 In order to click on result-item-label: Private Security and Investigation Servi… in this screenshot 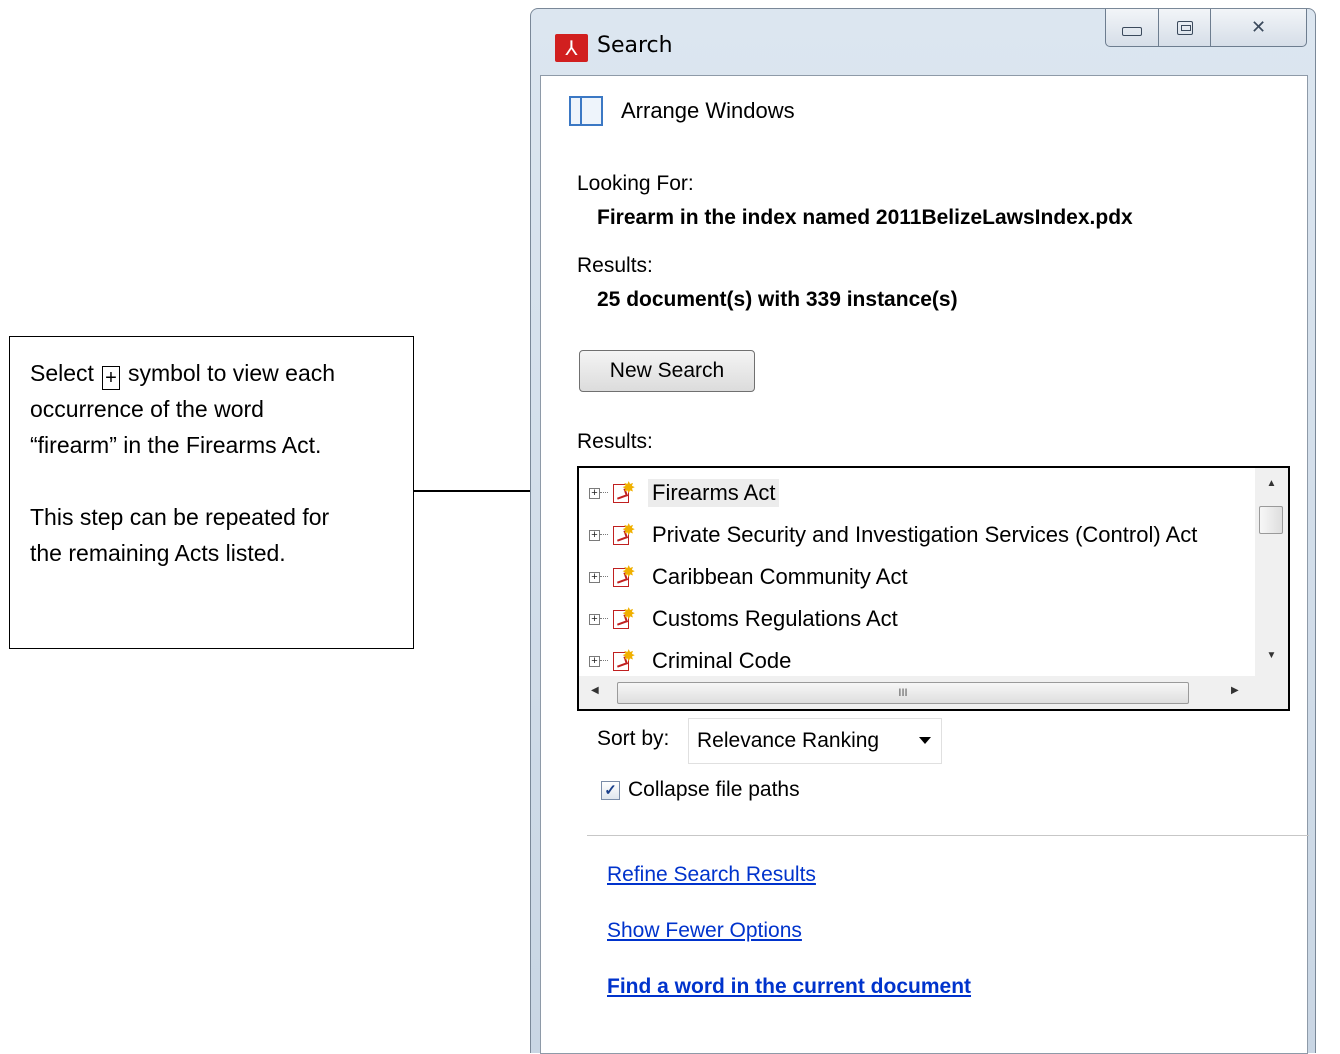, I will do `click(925, 534)`.